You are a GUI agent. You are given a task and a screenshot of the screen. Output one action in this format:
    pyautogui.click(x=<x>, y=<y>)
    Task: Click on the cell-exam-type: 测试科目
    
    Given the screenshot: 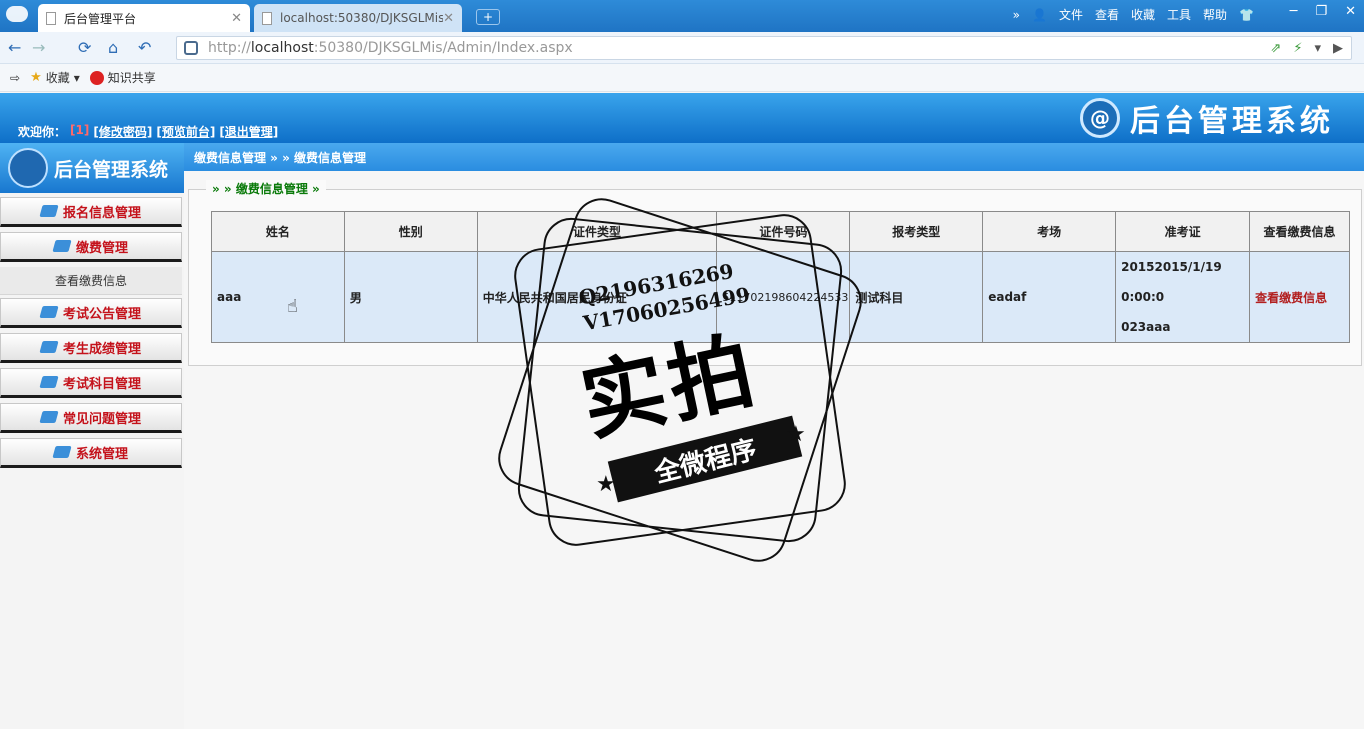 What is the action you would take?
    pyautogui.click(x=916, y=297)
    